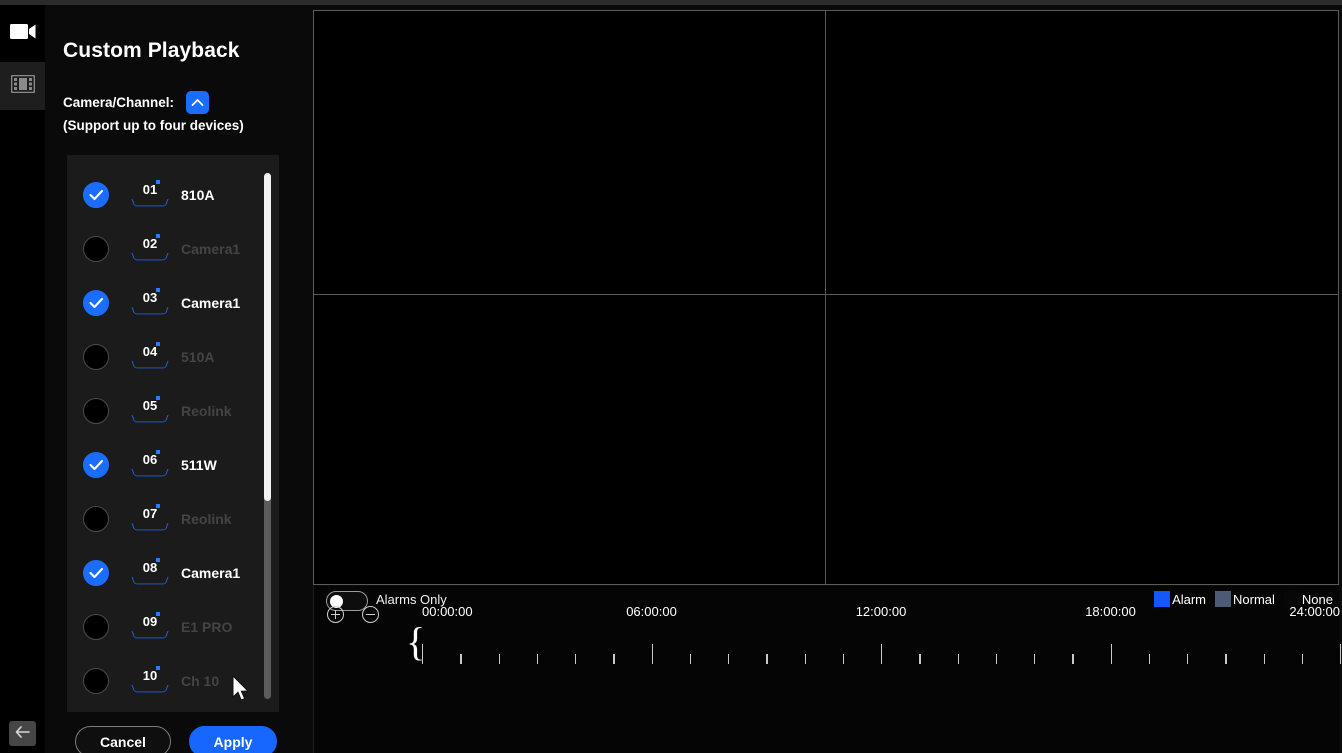 The height and width of the screenshot is (753, 1342). Describe the element at coordinates (150, 675) in the screenshot. I see `channel-number: 10` at that location.